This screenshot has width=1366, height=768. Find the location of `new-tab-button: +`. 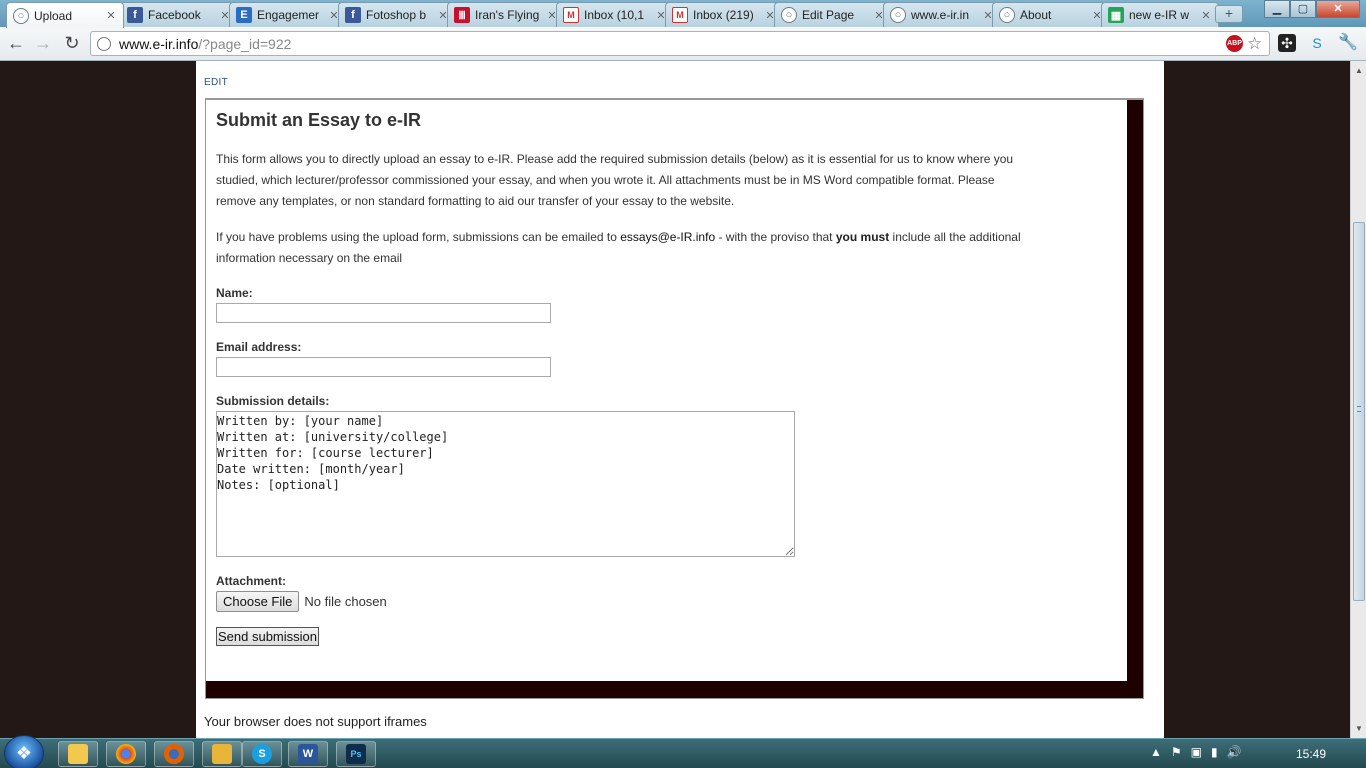

new-tab-button: + is located at coordinates (1229, 14).